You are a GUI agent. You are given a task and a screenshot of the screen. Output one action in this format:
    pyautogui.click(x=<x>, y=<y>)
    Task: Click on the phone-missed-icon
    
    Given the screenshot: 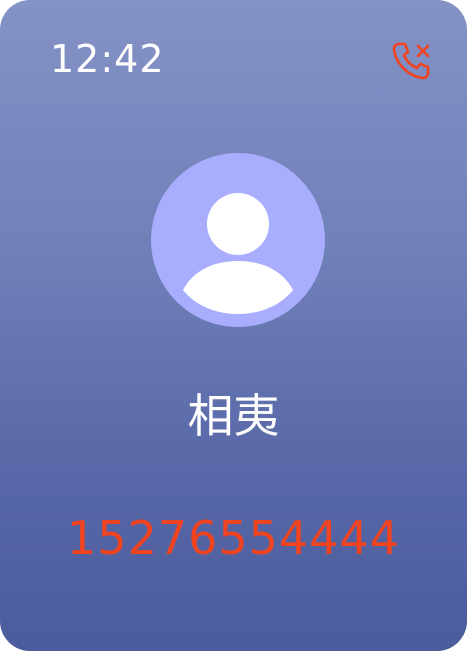 What is the action you would take?
    pyautogui.click(x=412, y=62)
    